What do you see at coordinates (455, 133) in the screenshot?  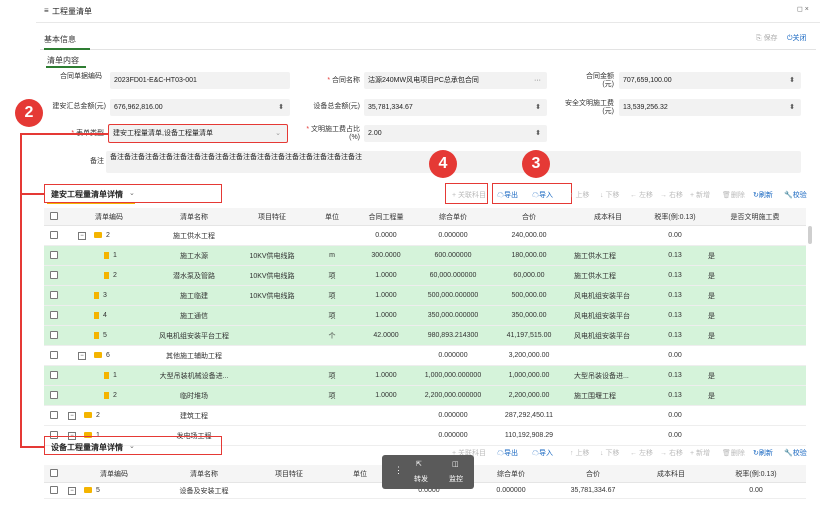 I see `civil-ratio-field: 2.00 ⬍` at bounding box center [455, 133].